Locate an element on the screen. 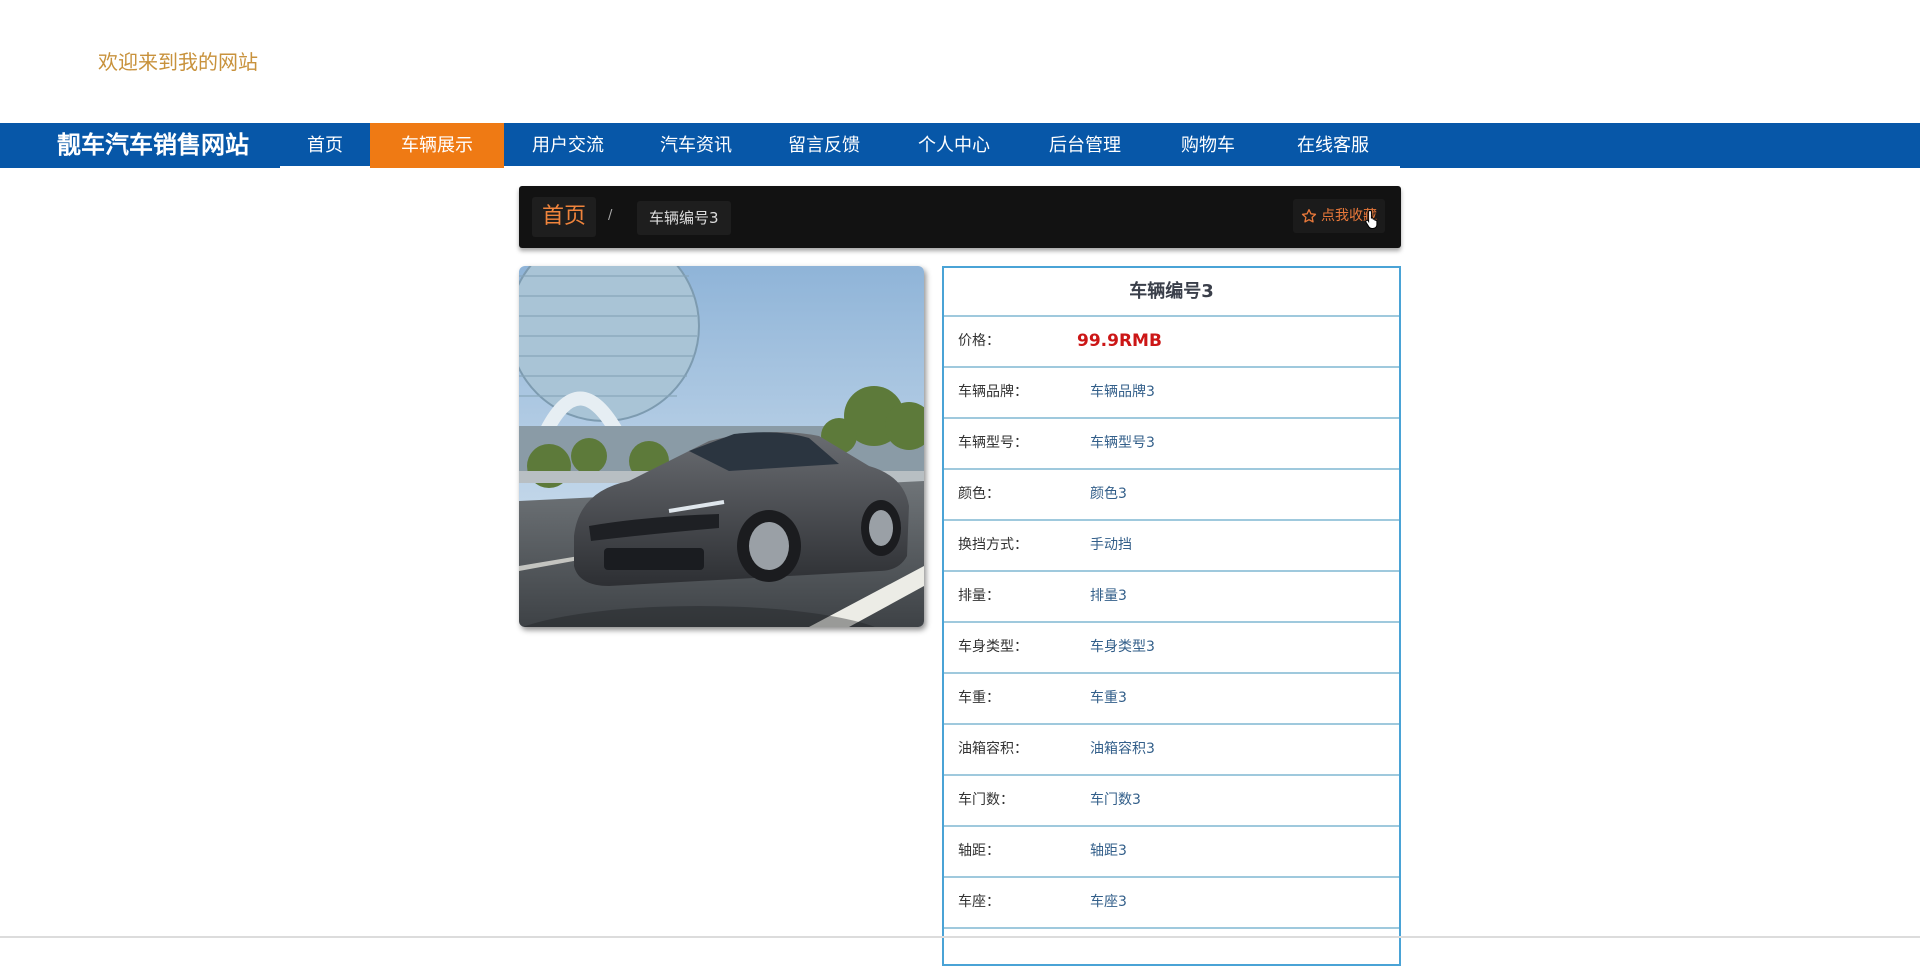 Image resolution: width=1920 pixels, height=966 pixels. nav-item-cart: 购物车 is located at coordinates (1208, 145).